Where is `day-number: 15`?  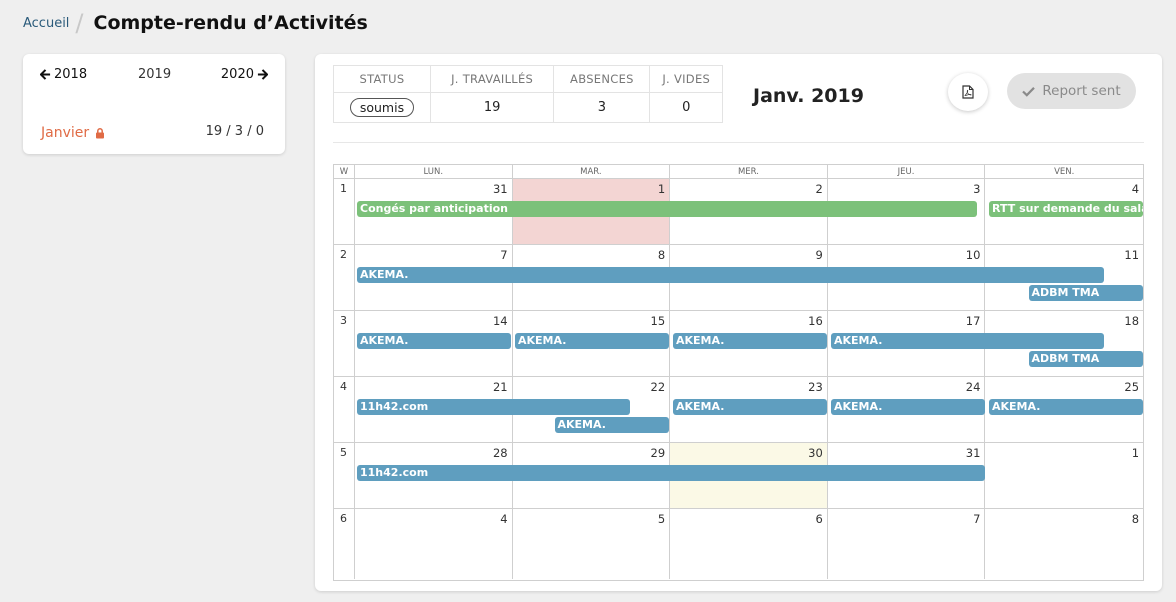
day-number: 15 is located at coordinates (658, 321).